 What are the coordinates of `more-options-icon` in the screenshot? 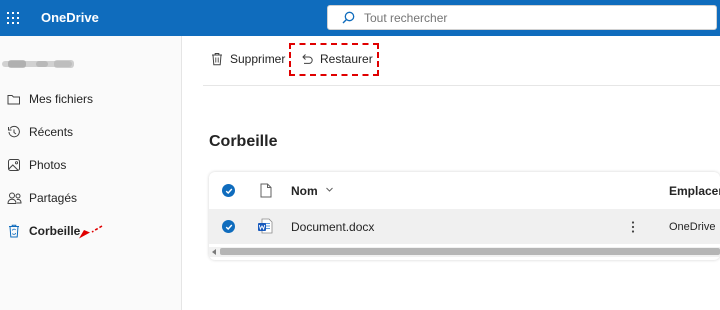 It's located at (633, 227).